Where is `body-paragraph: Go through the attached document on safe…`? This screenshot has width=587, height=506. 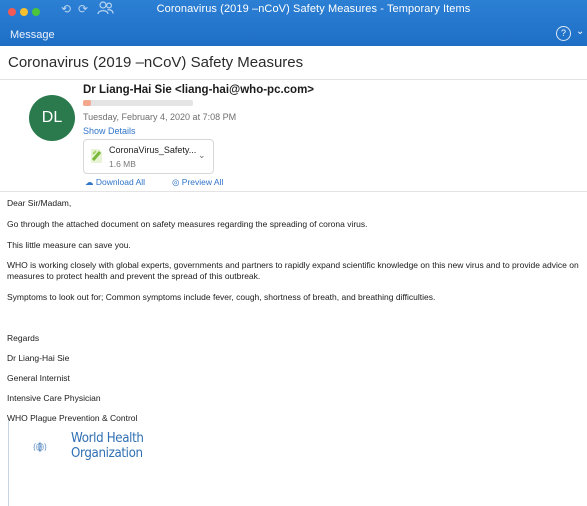
body-paragraph: Go through the attached document on safe… is located at coordinates (187, 224).